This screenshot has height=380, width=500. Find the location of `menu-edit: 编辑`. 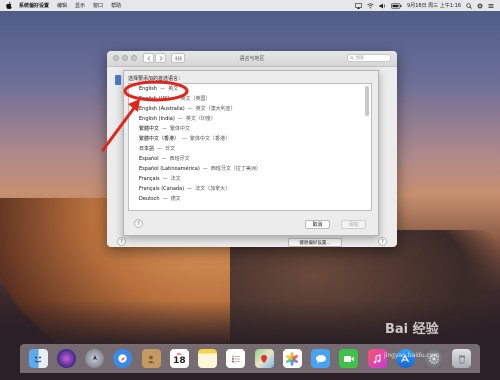

menu-edit: 编辑 is located at coordinates (62, 5).